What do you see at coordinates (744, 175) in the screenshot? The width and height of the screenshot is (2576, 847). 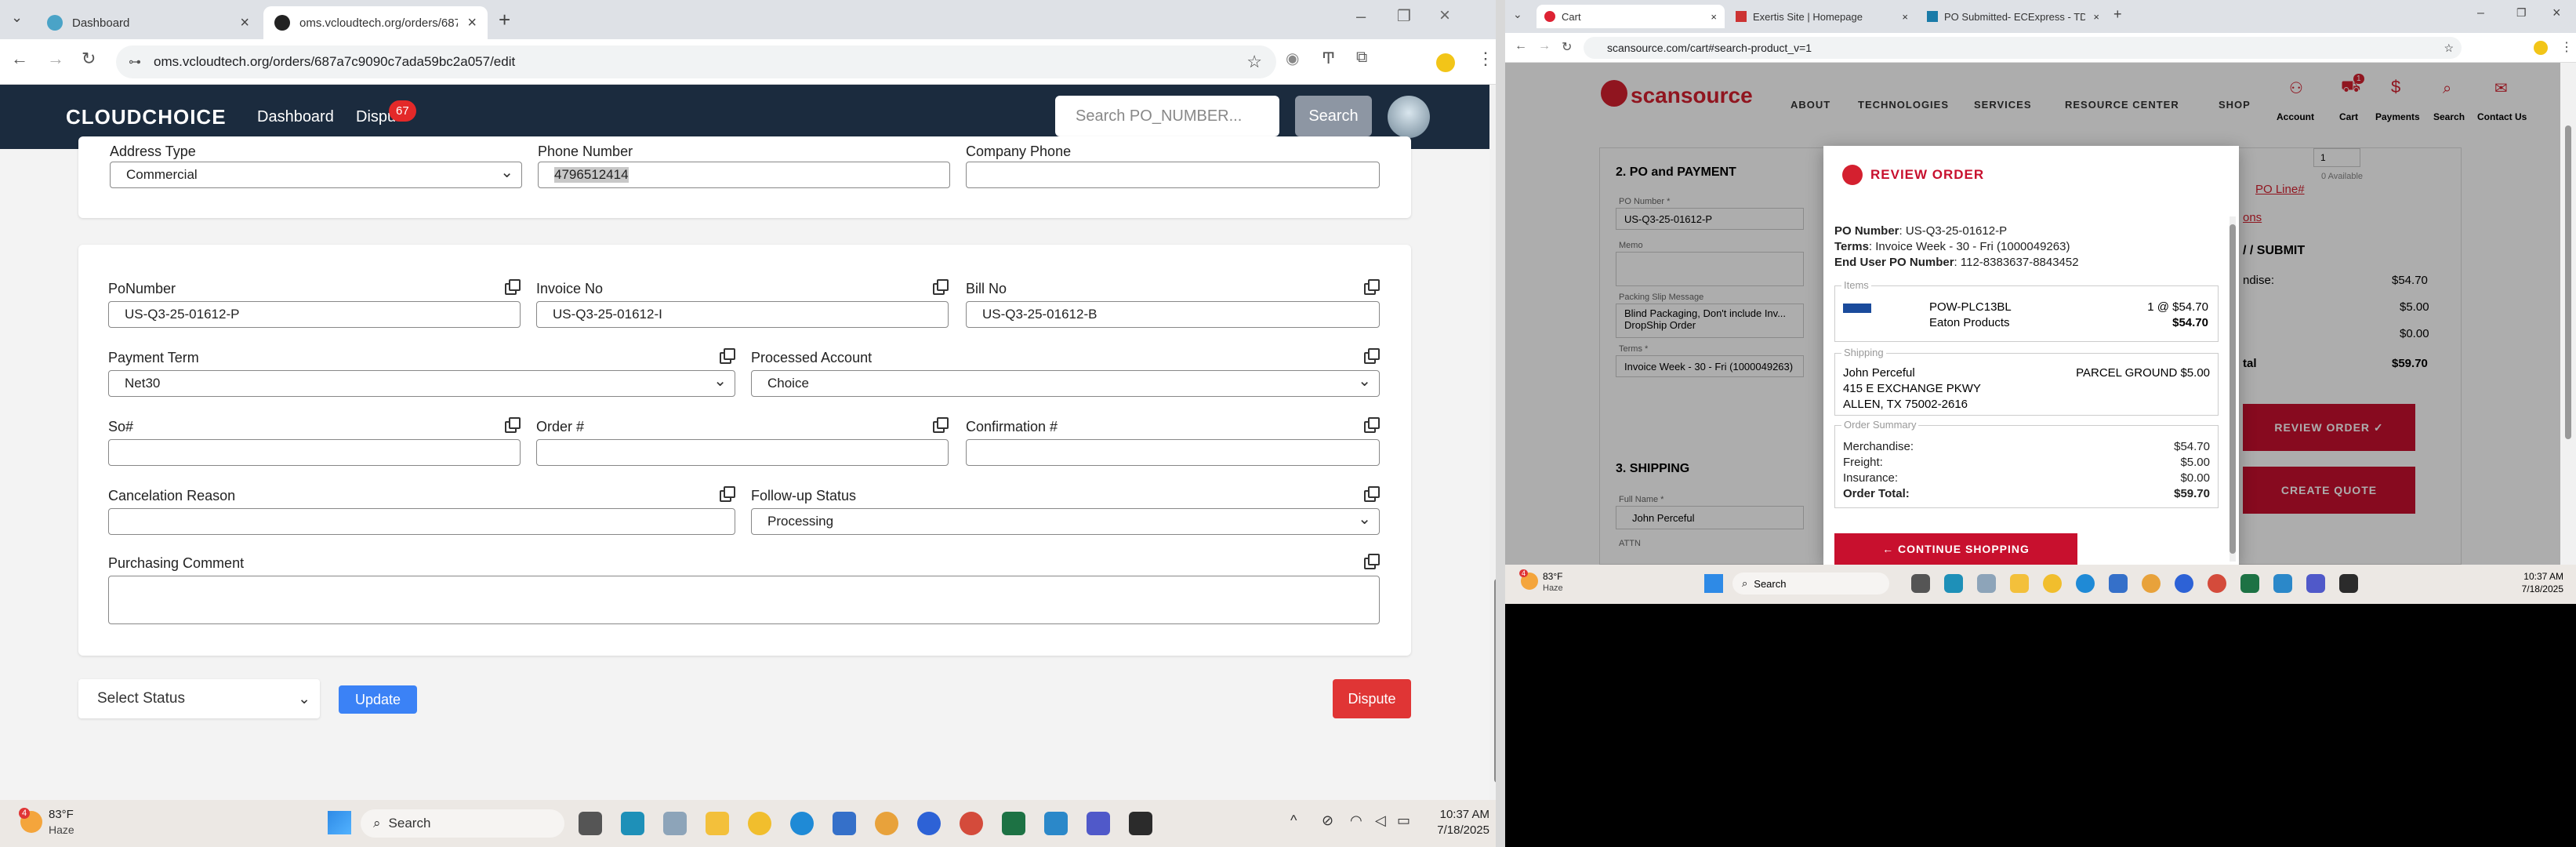 I see `phone-input: 4796512414` at bounding box center [744, 175].